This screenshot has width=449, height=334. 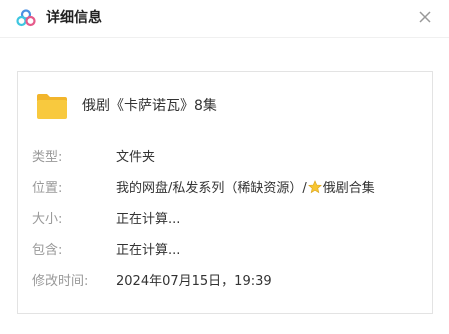 What do you see at coordinates (52, 106) in the screenshot?
I see `folder-icon` at bounding box center [52, 106].